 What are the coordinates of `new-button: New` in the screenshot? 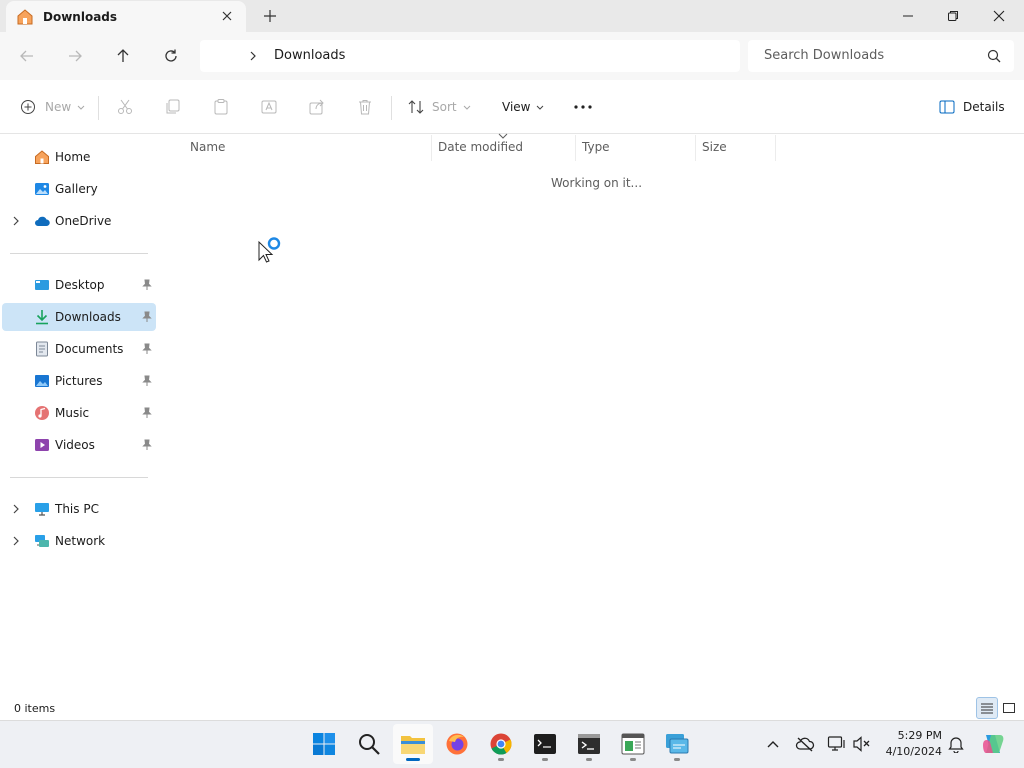 It's located at (53, 107).